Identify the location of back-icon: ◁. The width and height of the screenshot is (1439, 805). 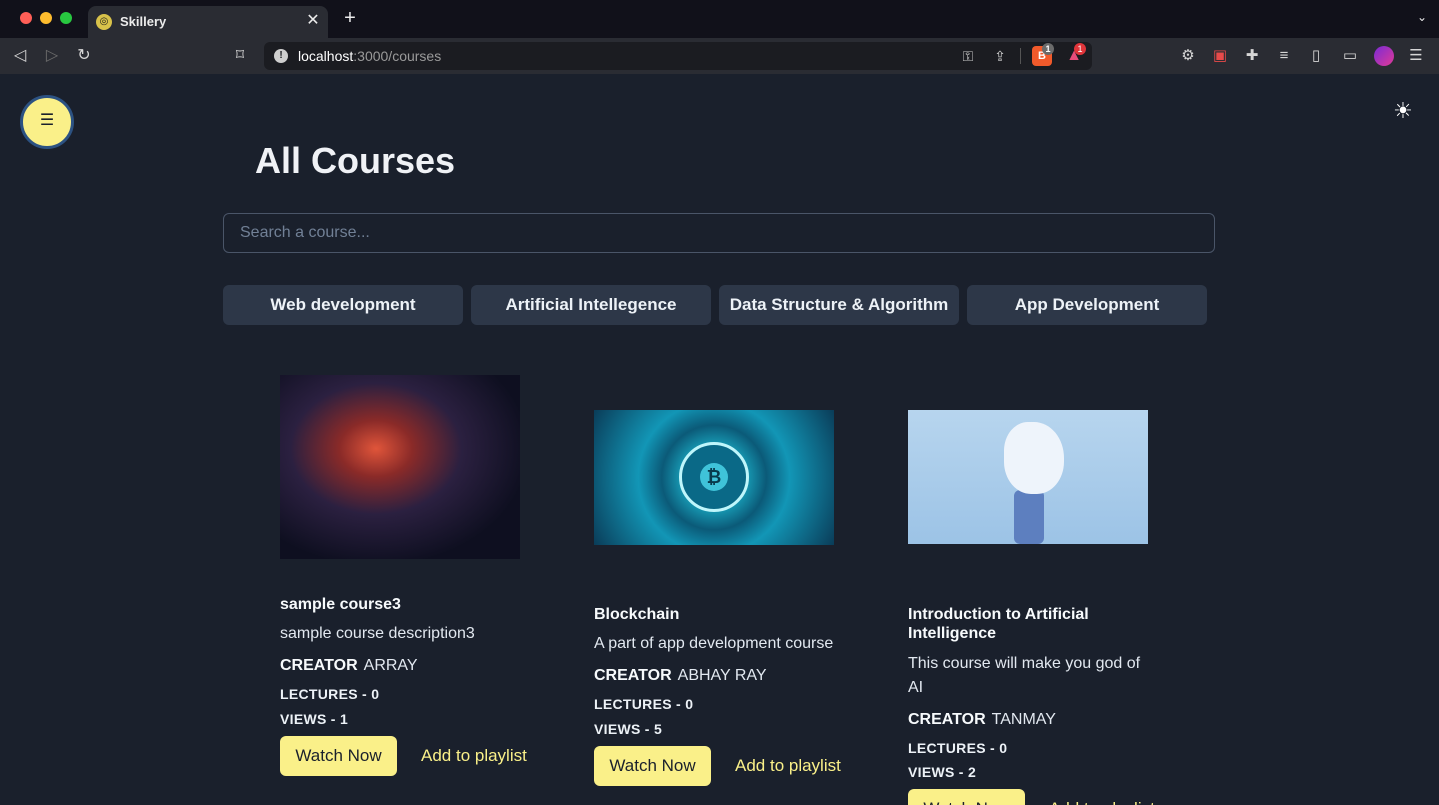
(20, 56).